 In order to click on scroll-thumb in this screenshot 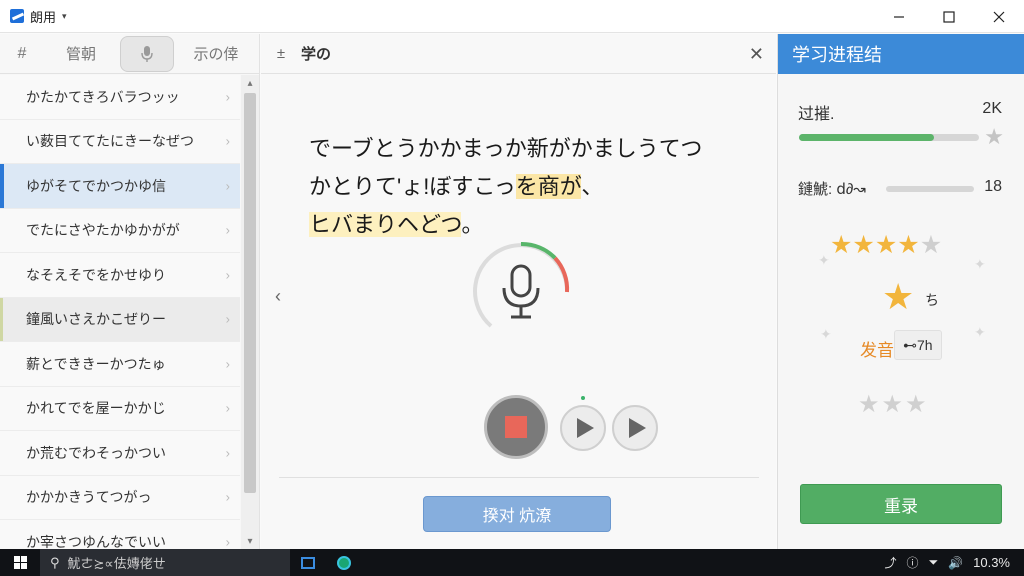, I will do `click(250, 293)`.